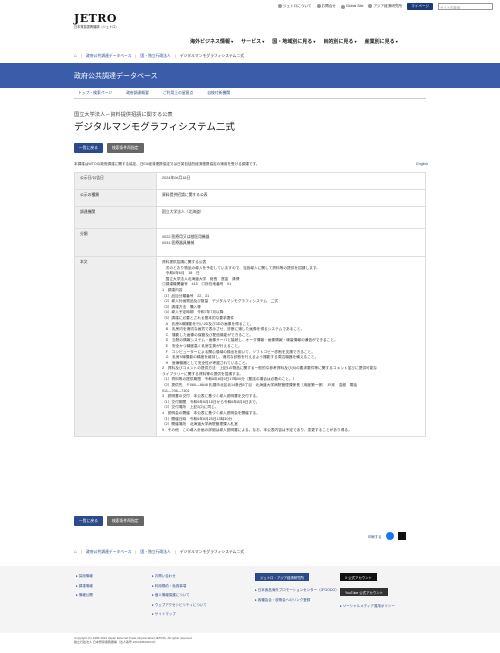  I want to click on mail-icon, so click(318, 6).